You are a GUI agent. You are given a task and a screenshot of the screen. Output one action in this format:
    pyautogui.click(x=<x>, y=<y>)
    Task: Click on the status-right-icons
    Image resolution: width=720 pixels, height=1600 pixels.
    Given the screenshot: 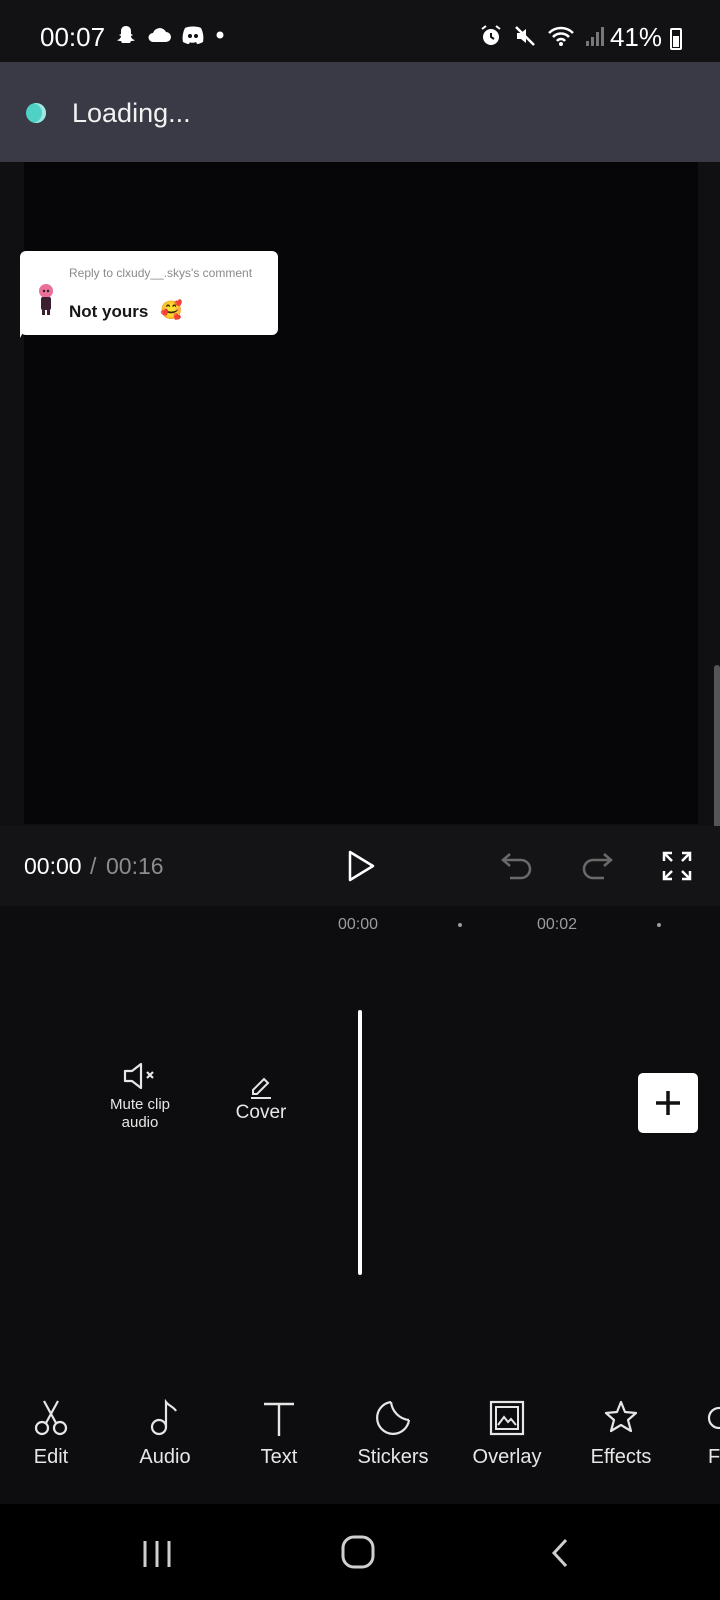 What is the action you would take?
    pyautogui.click(x=542, y=36)
    